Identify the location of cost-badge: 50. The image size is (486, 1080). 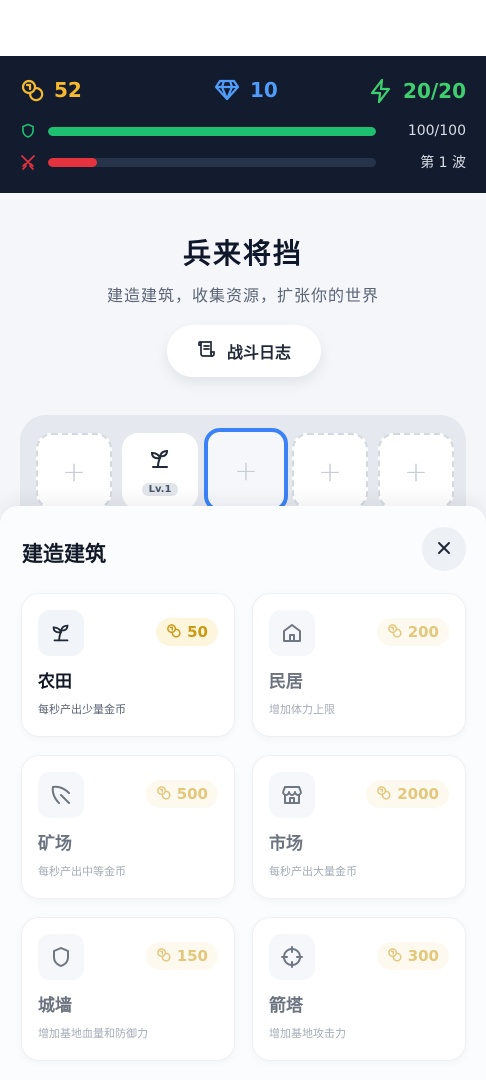
(187, 632).